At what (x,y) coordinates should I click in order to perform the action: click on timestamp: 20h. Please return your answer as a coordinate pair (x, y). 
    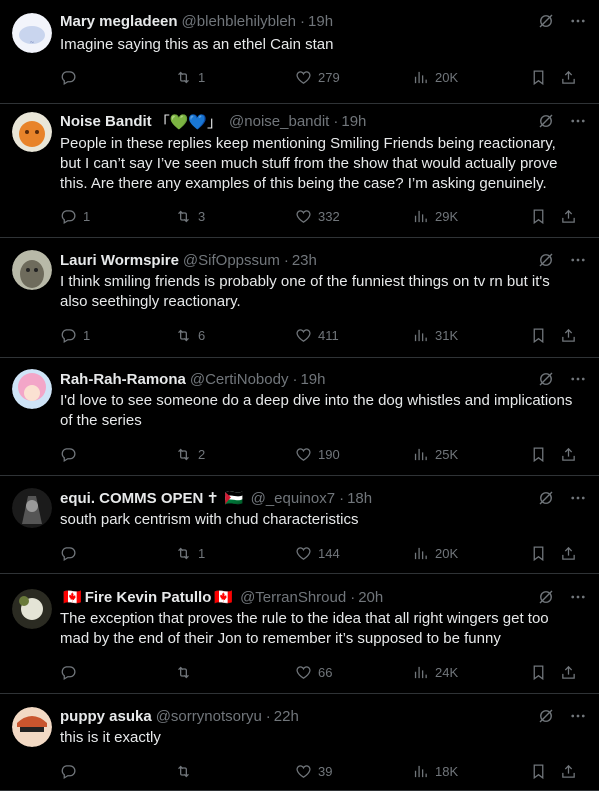
    Looking at the image, I should click on (370, 597).